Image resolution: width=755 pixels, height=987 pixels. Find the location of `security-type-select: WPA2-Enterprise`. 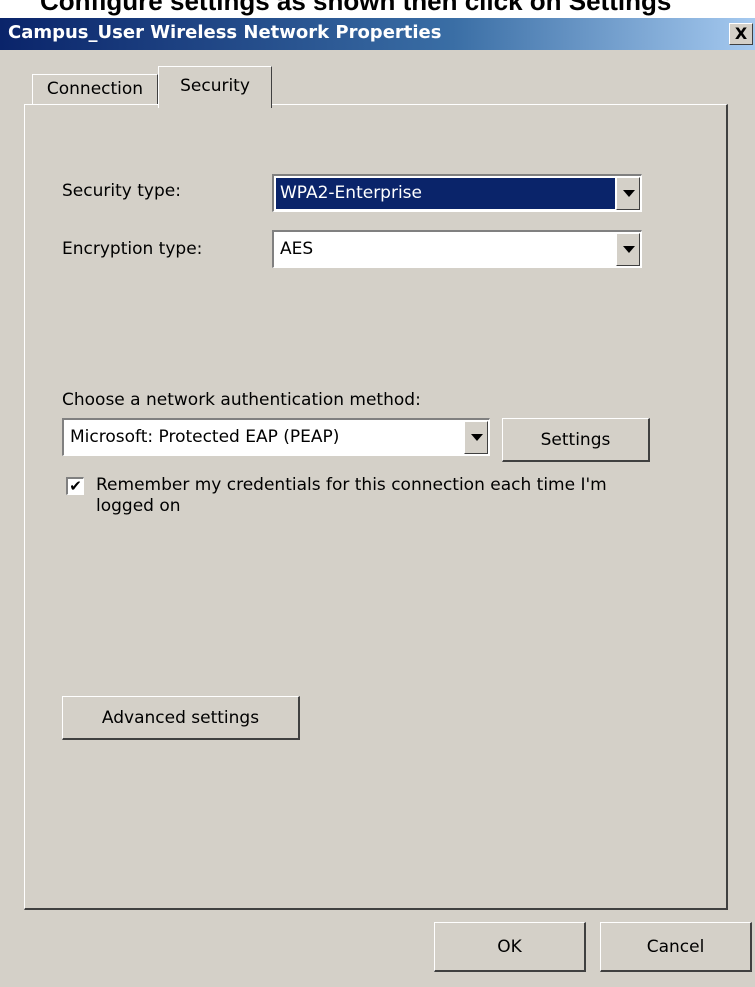

security-type-select: WPA2-Enterprise is located at coordinates (457, 193).